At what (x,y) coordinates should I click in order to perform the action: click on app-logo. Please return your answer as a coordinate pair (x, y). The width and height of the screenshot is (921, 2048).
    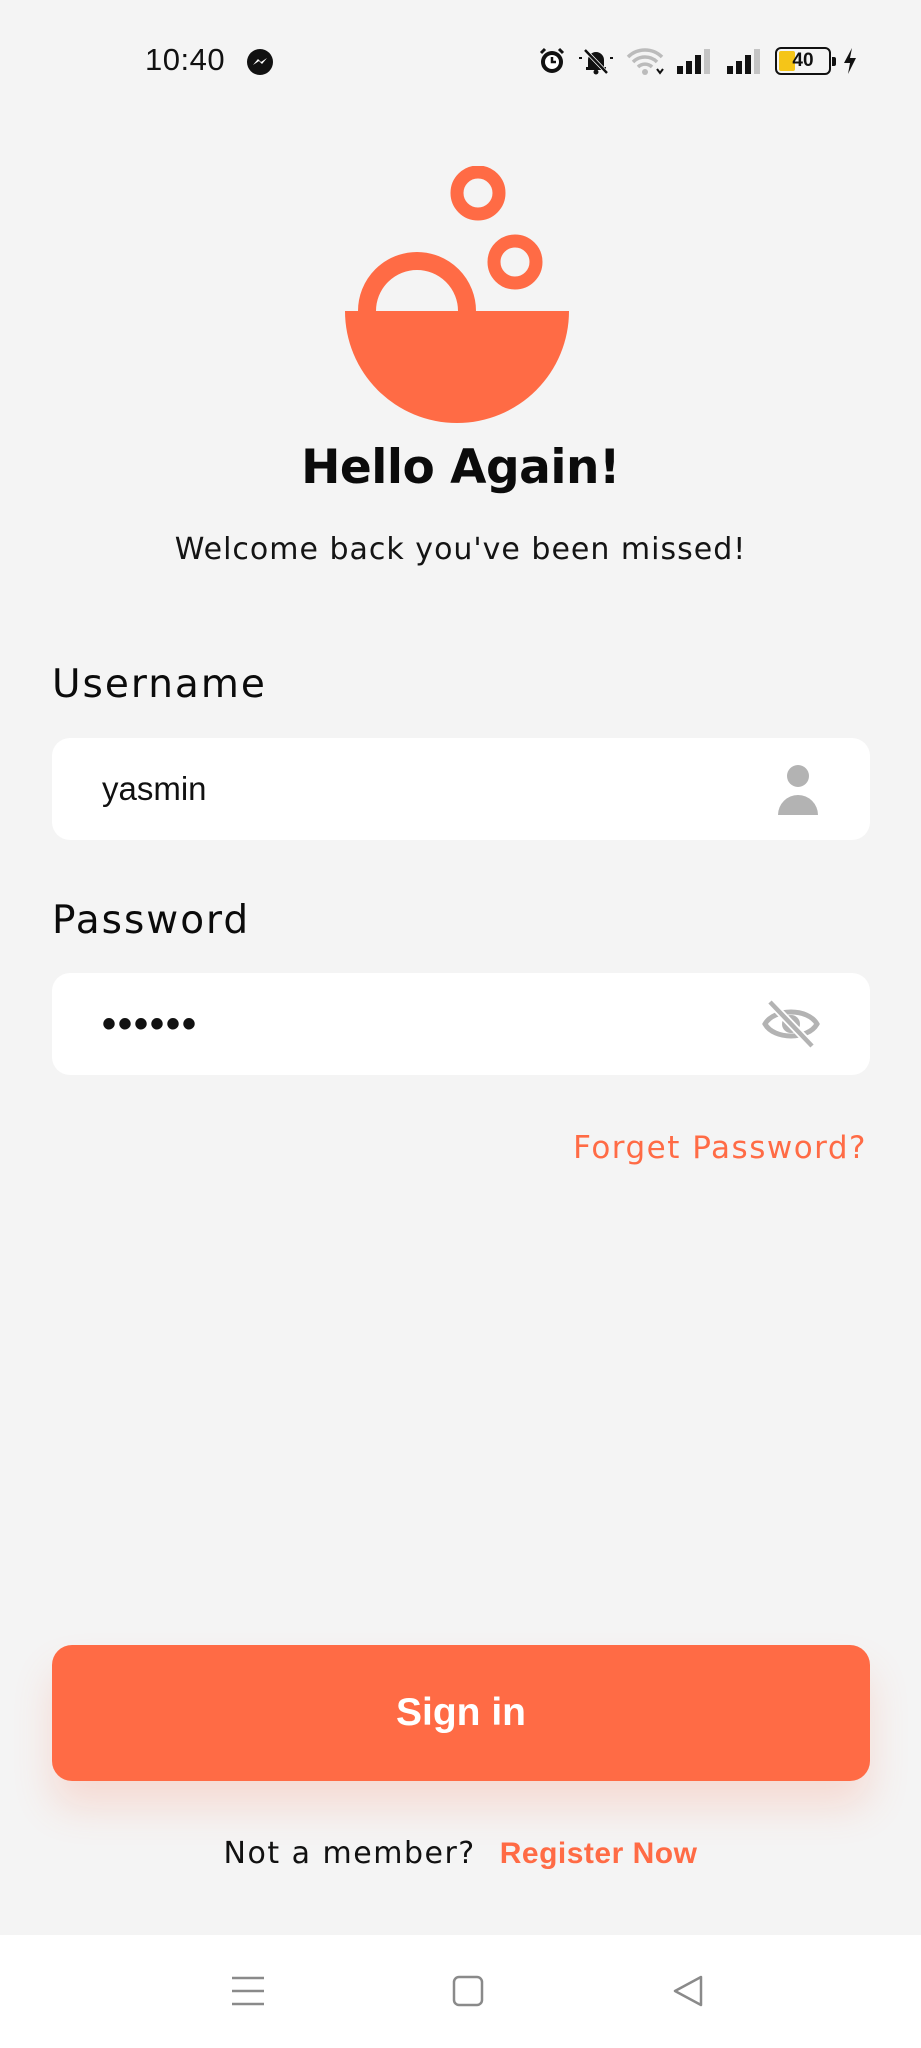
    Looking at the image, I should click on (457, 294).